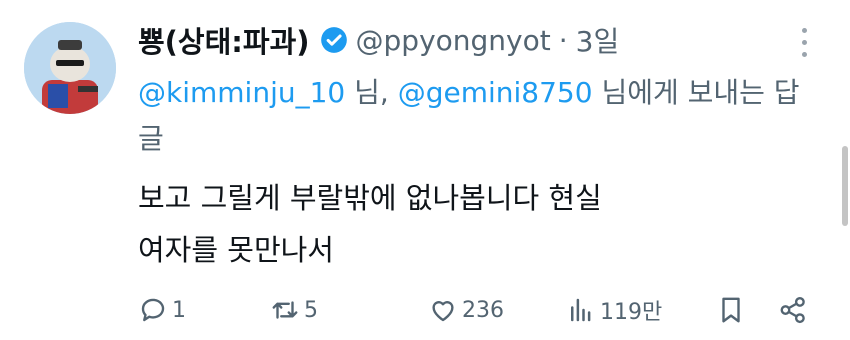 The image size is (850, 340). I want to click on retweet-button: 5, so click(294, 310).